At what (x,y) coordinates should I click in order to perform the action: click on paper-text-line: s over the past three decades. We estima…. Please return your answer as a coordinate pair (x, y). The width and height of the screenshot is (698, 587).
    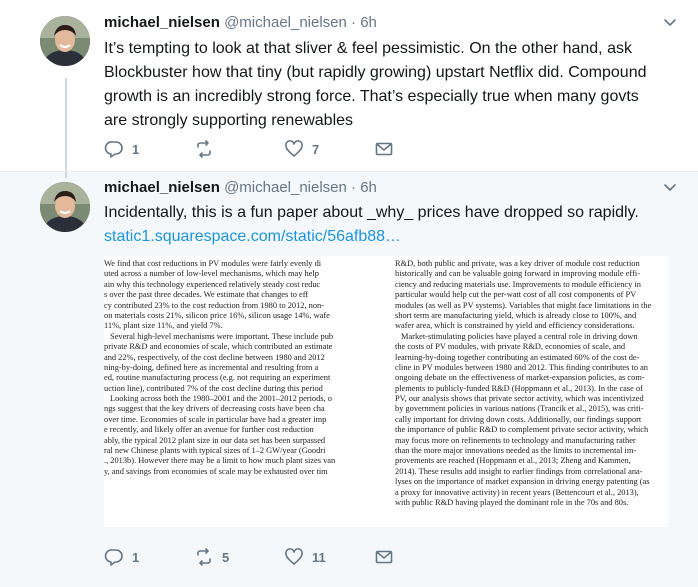
    Looking at the image, I should click on (206, 295).